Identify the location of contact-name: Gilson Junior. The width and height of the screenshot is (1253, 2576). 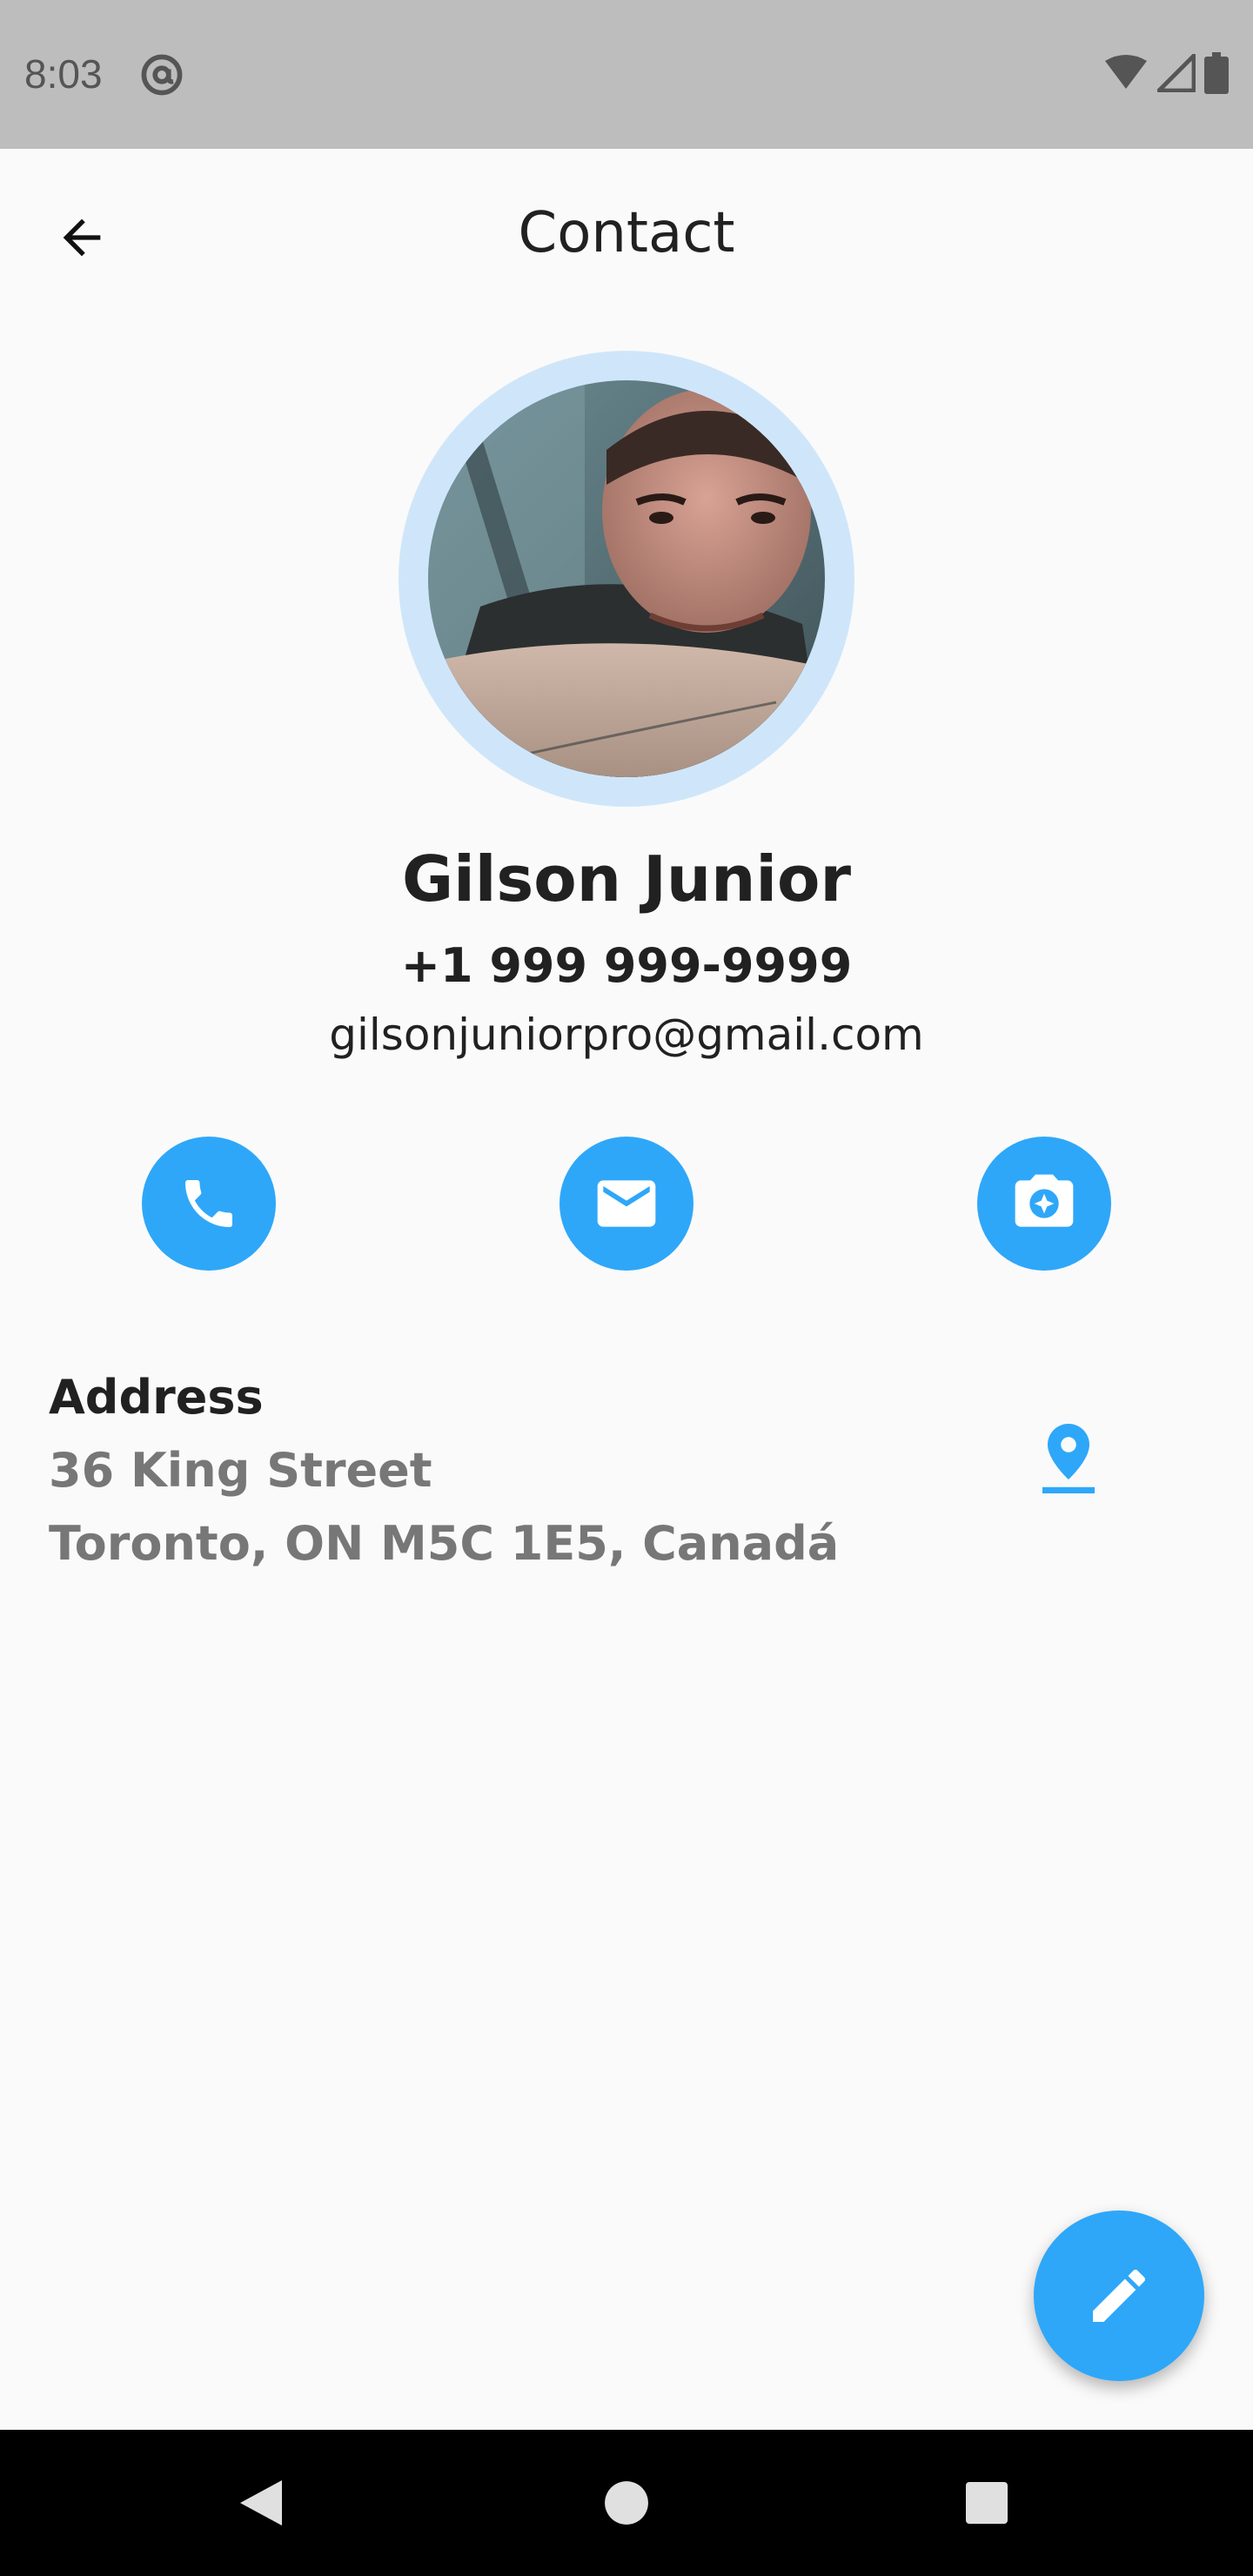
(626, 879).